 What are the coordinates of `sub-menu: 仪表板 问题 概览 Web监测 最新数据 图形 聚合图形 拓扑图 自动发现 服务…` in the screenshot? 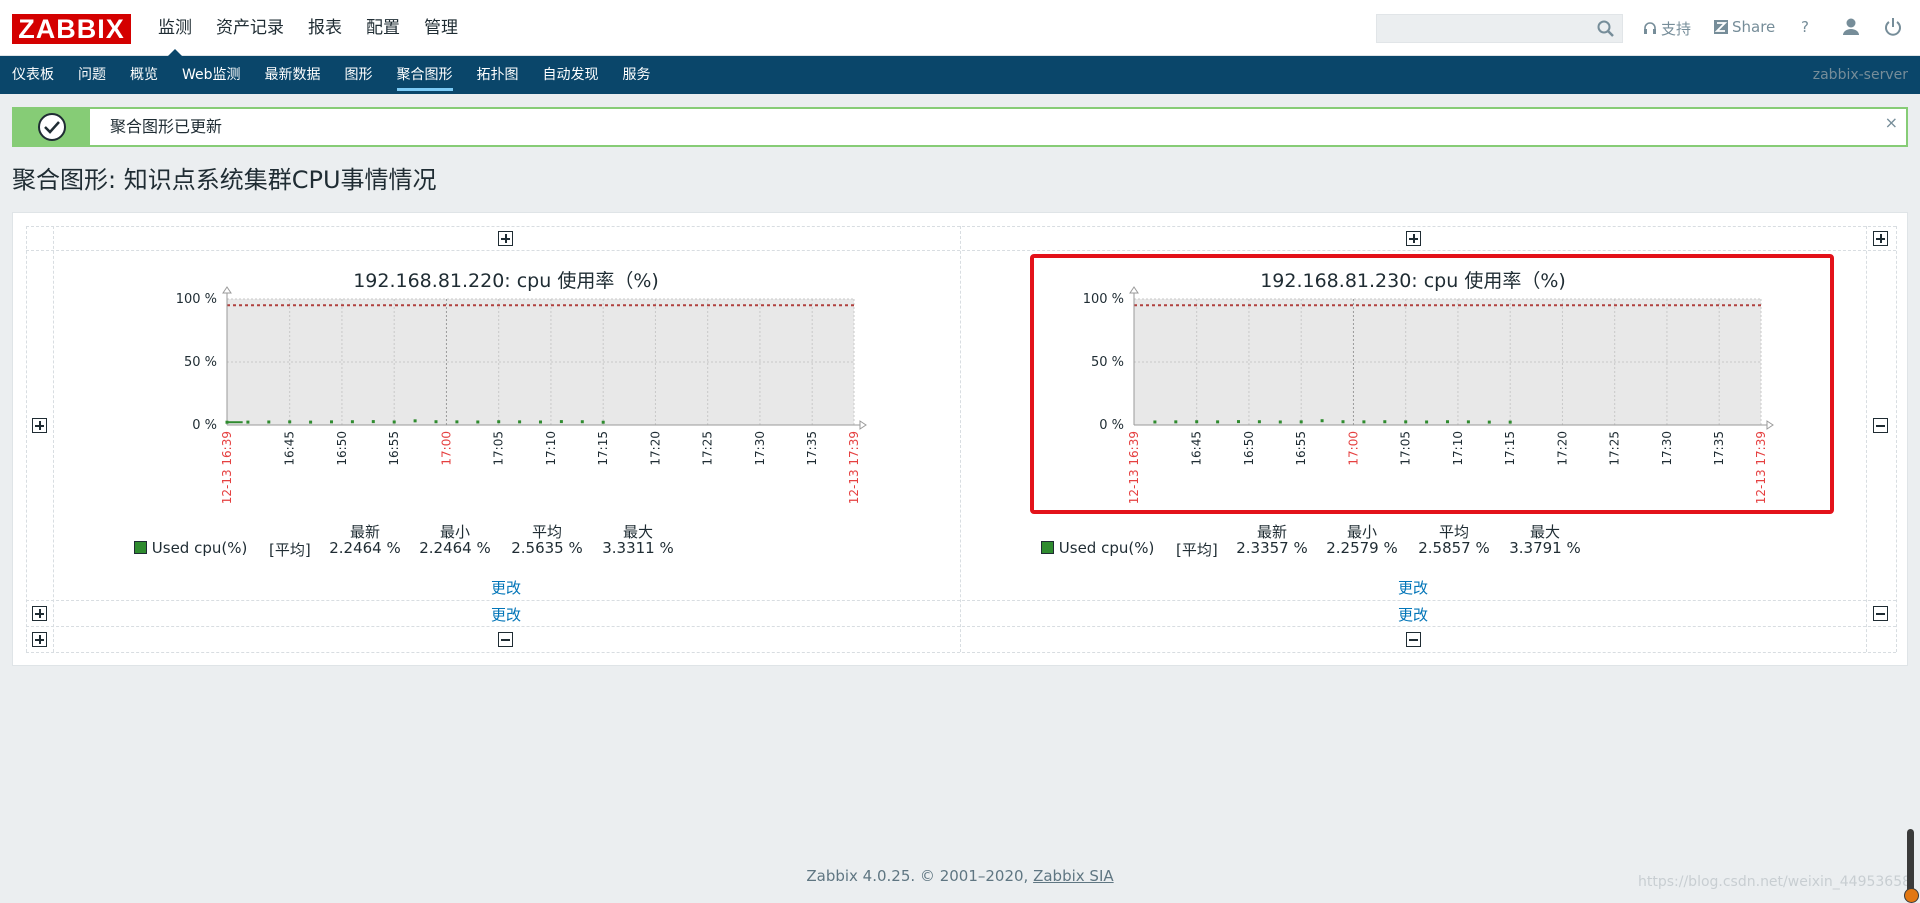 It's located at (960, 75).